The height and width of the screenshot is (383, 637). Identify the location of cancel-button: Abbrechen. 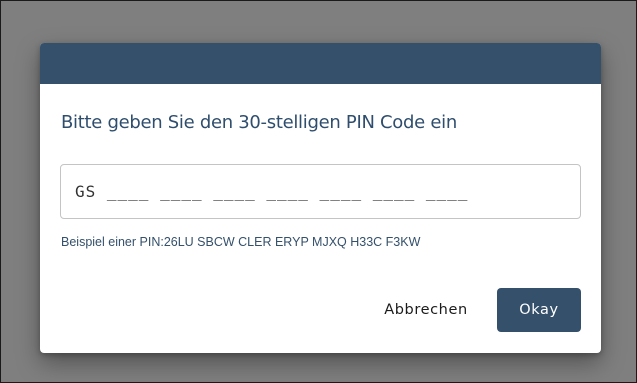
(426, 310).